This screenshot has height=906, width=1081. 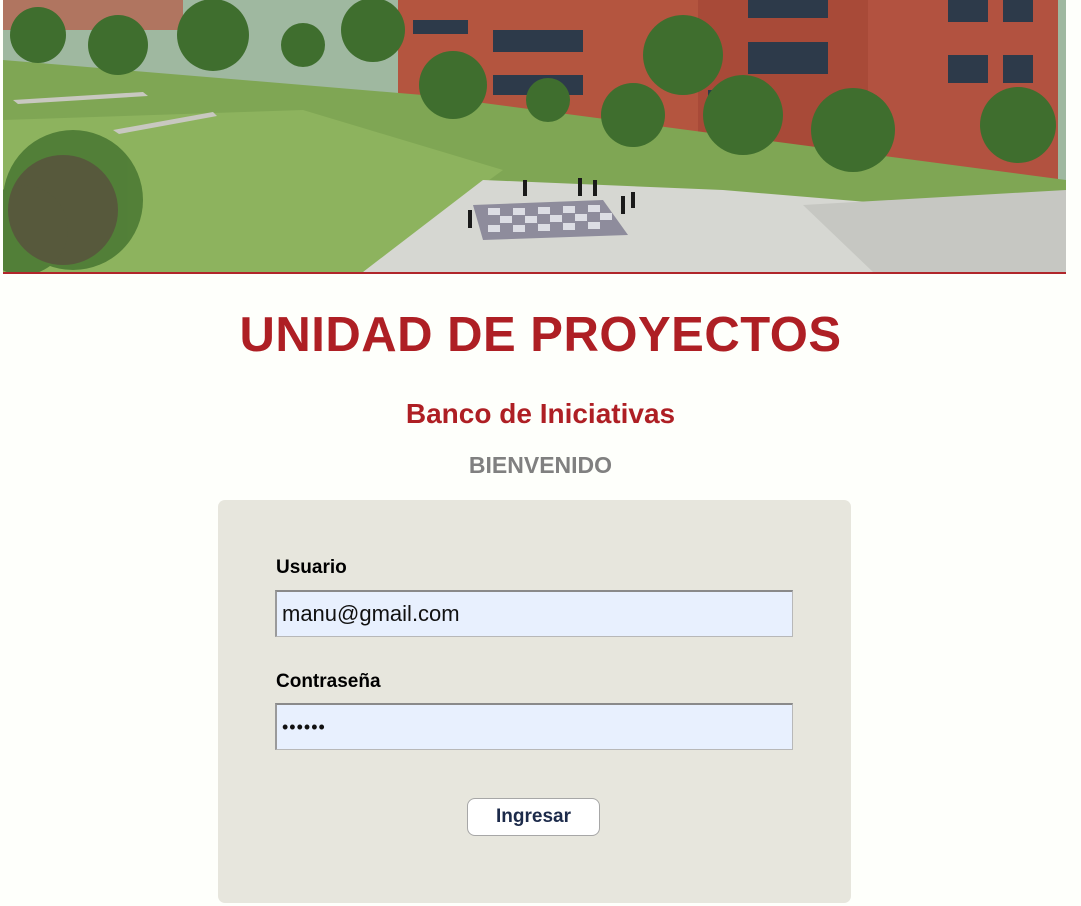 What do you see at coordinates (540, 465) in the screenshot?
I see `welcome-heading: BIENVENIDO` at bounding box center [540, 465].